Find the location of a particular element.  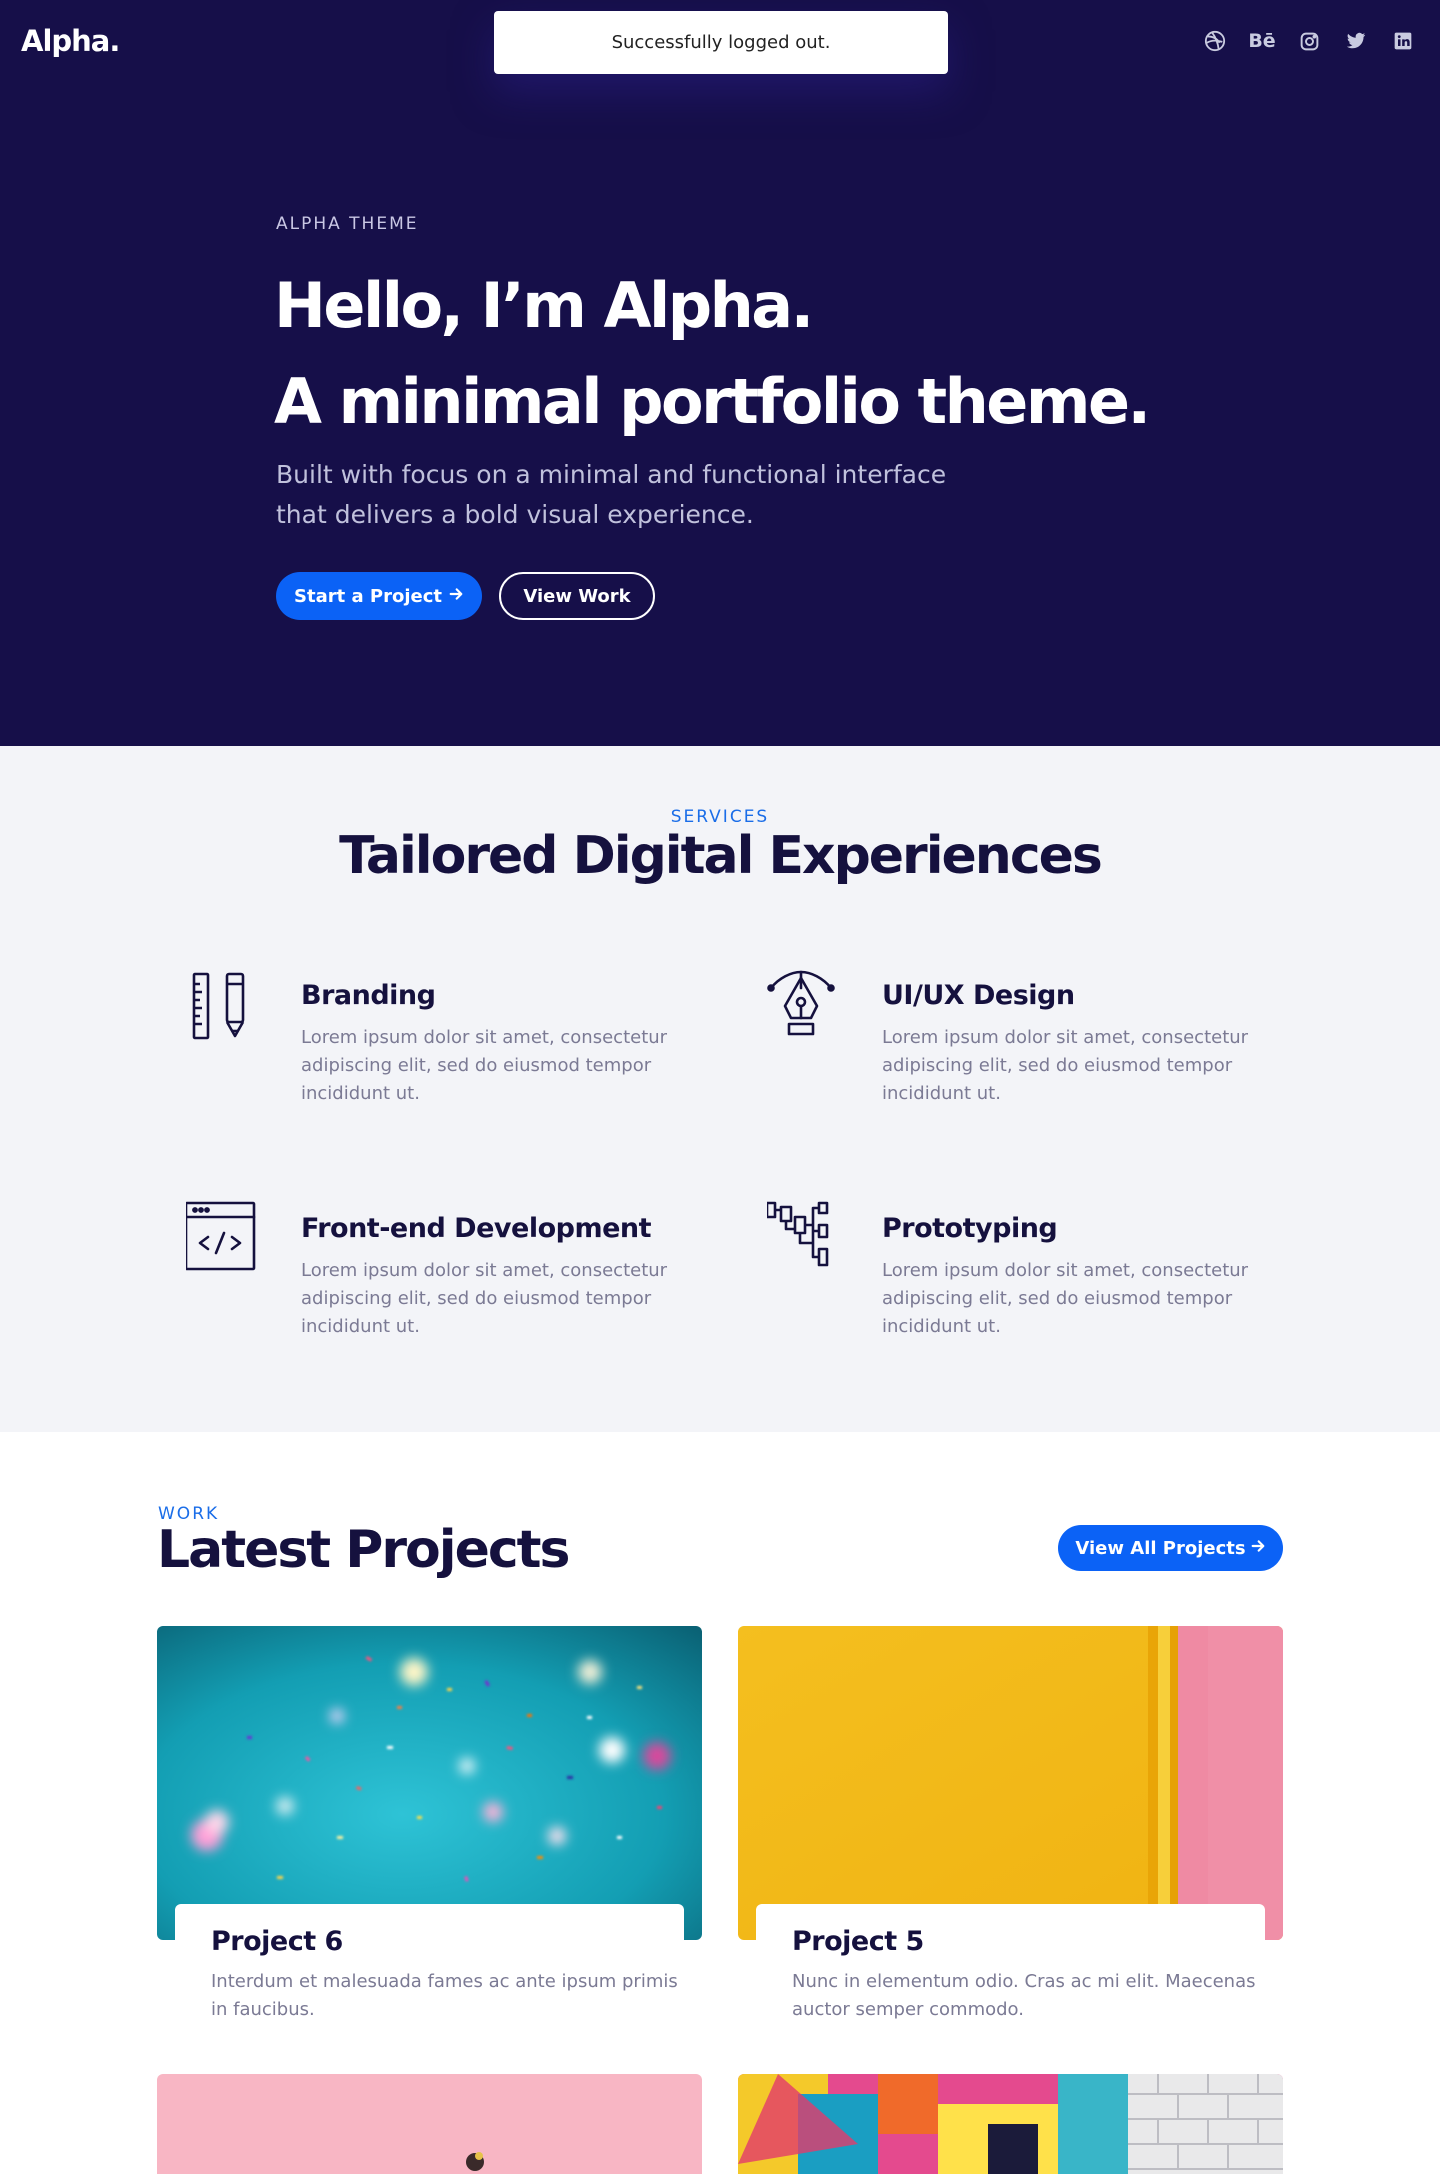

dribbble-icon is located at coordinates (1215, 41).